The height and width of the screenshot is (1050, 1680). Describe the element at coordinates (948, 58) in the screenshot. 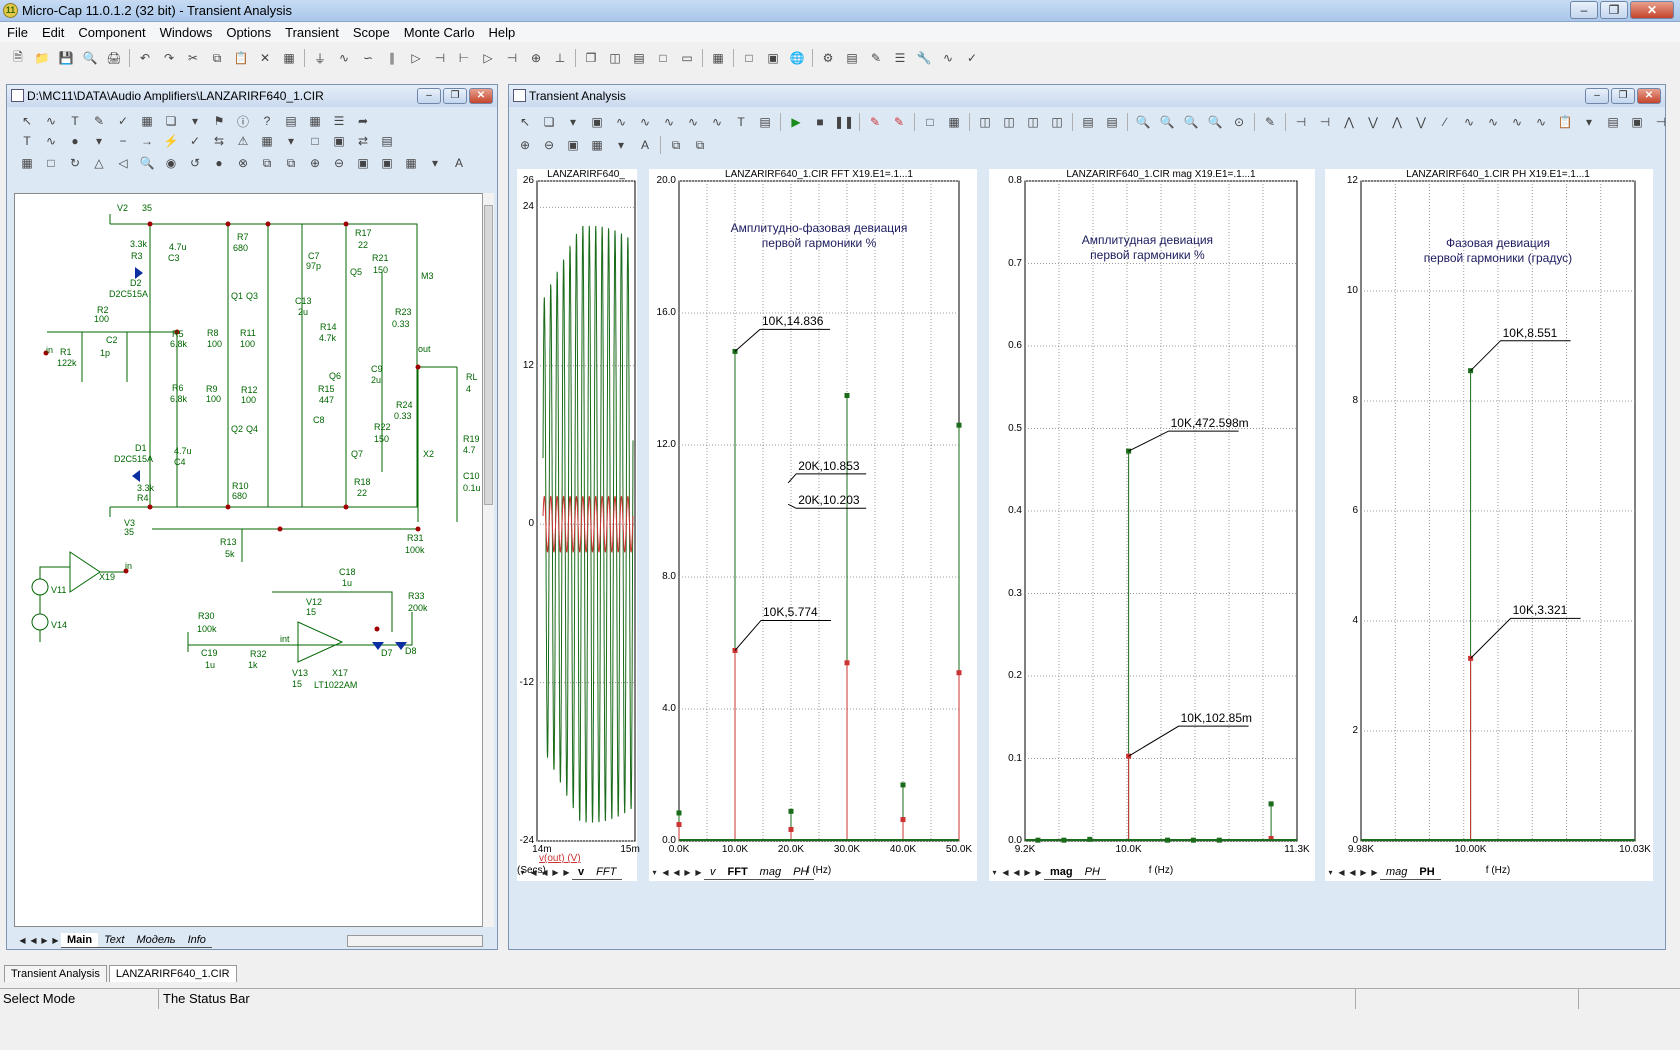

I see `plot-icon: ∿` at that location.